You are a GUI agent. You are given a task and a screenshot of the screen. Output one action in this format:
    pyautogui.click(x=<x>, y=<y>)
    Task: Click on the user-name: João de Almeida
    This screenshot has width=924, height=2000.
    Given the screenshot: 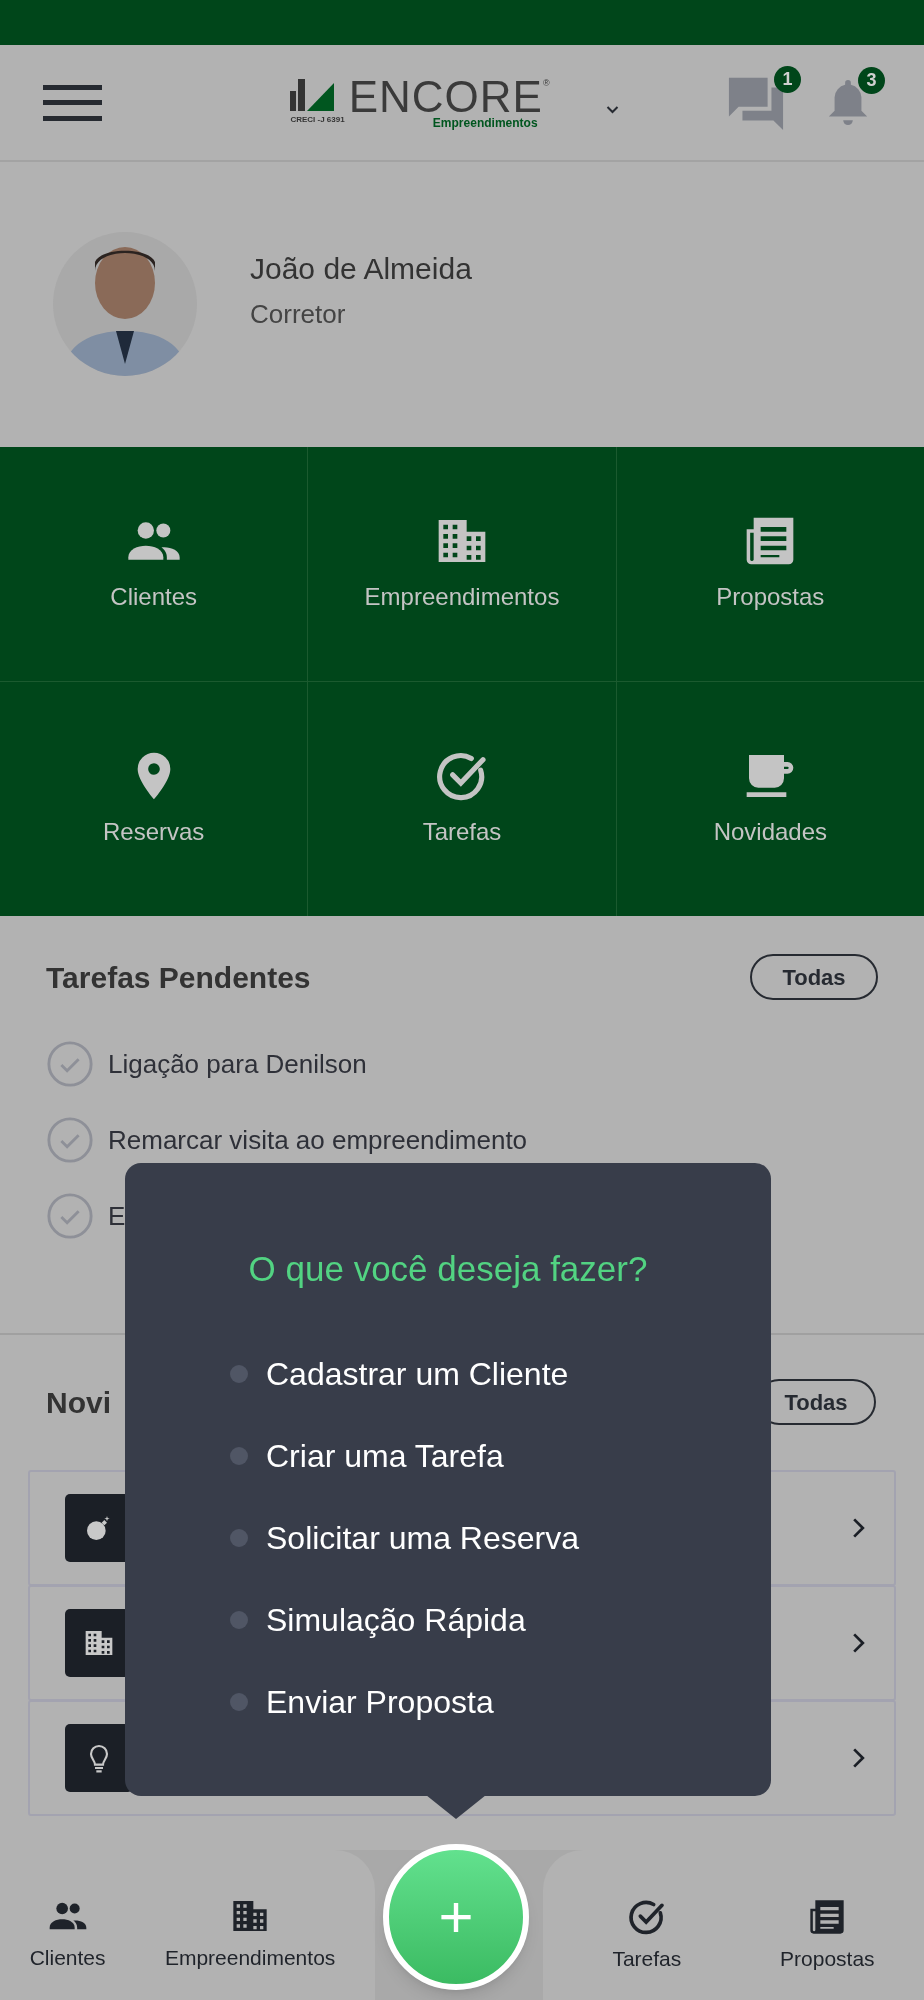 What is the action you would take?
    pyautogui.click(x=361, y=268)
    